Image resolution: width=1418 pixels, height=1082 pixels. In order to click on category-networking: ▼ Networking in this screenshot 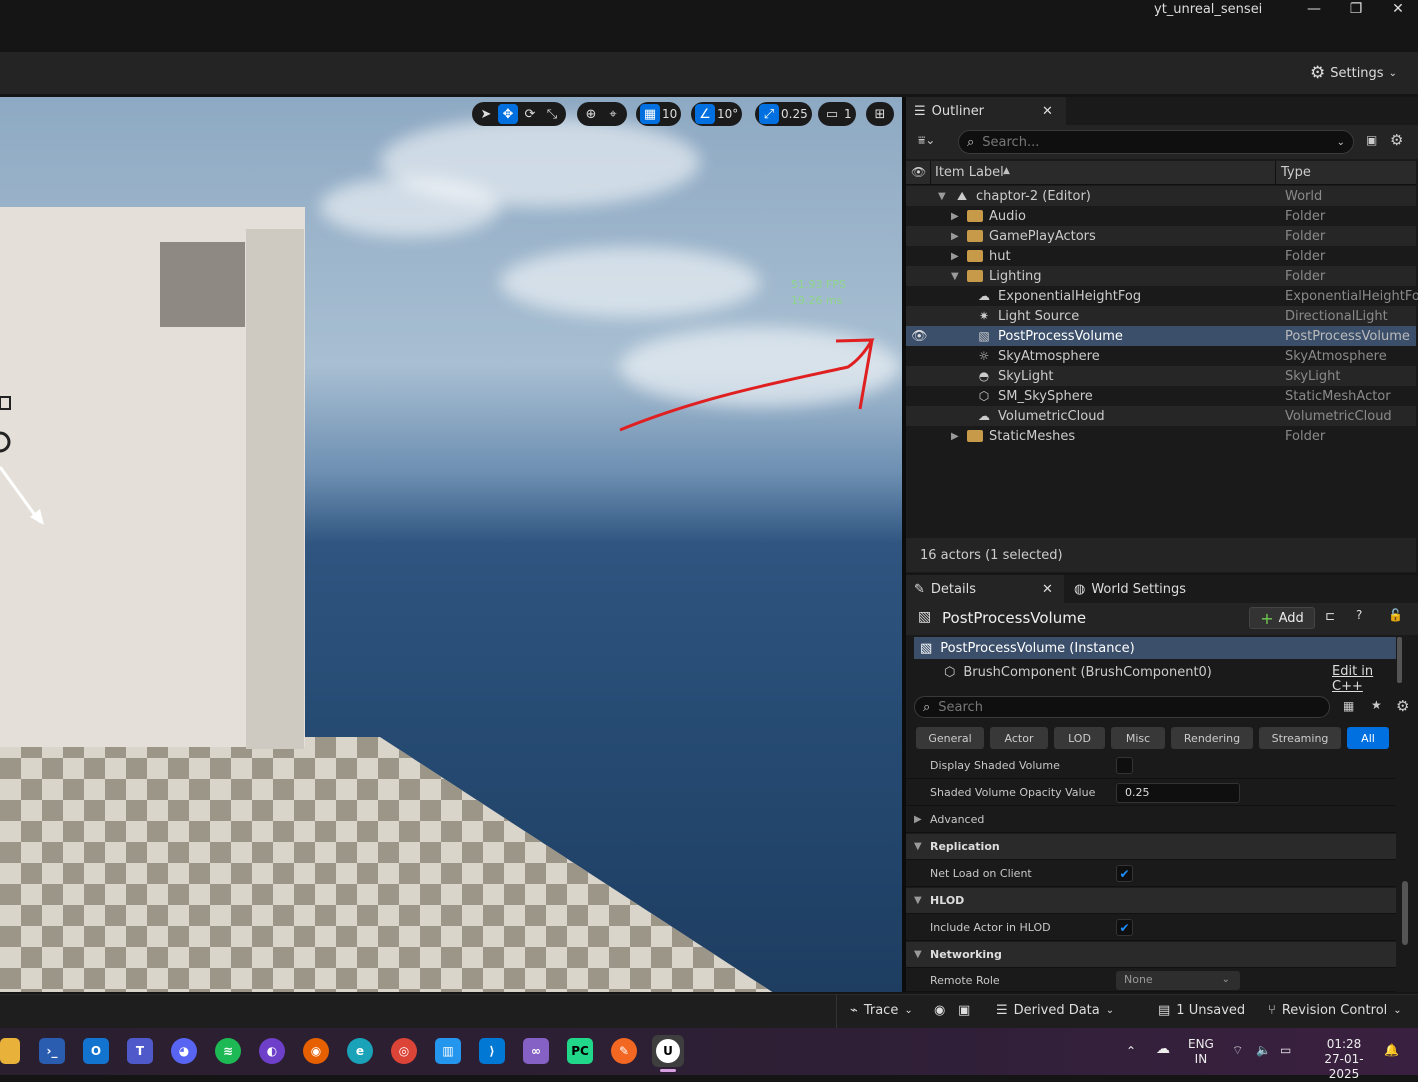, I will do `click(1151, 955)`.